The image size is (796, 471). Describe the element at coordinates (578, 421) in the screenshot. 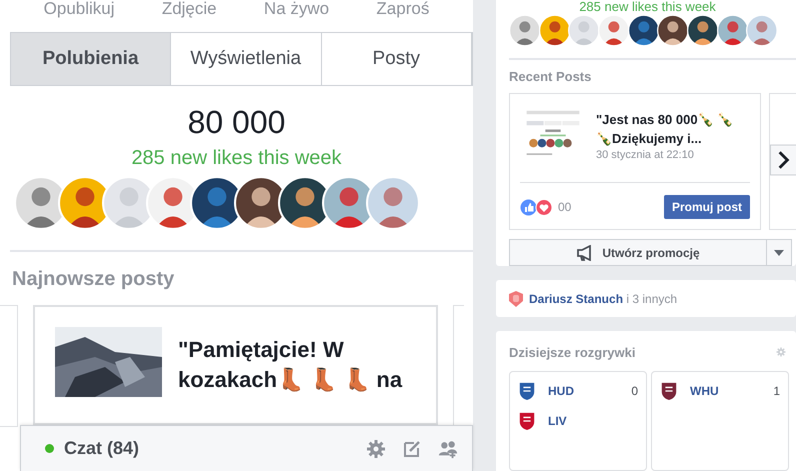

I see `match-card: HUD 0 LIV` at that location.